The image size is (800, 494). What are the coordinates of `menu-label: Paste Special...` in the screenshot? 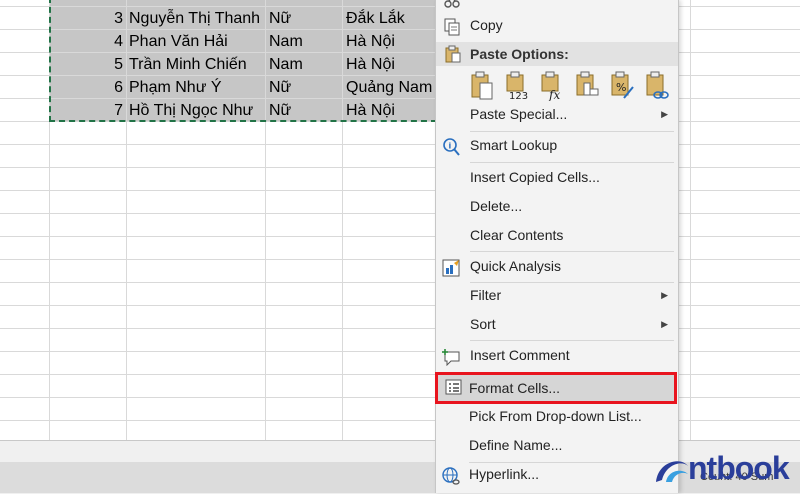 It's located at (519, 114).